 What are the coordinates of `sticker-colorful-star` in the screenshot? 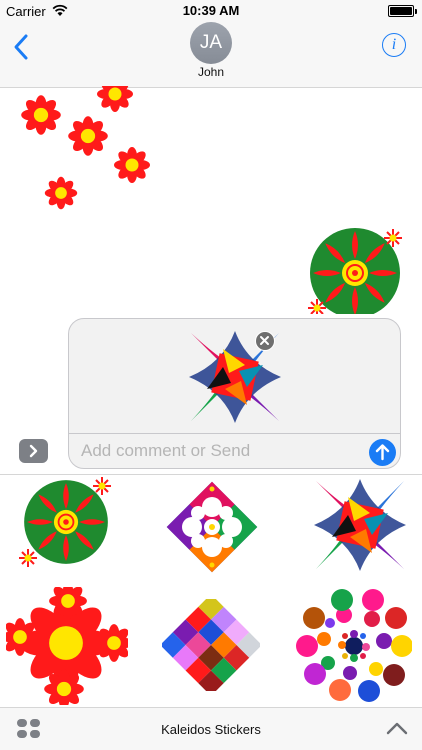 It's located at (360, 525).